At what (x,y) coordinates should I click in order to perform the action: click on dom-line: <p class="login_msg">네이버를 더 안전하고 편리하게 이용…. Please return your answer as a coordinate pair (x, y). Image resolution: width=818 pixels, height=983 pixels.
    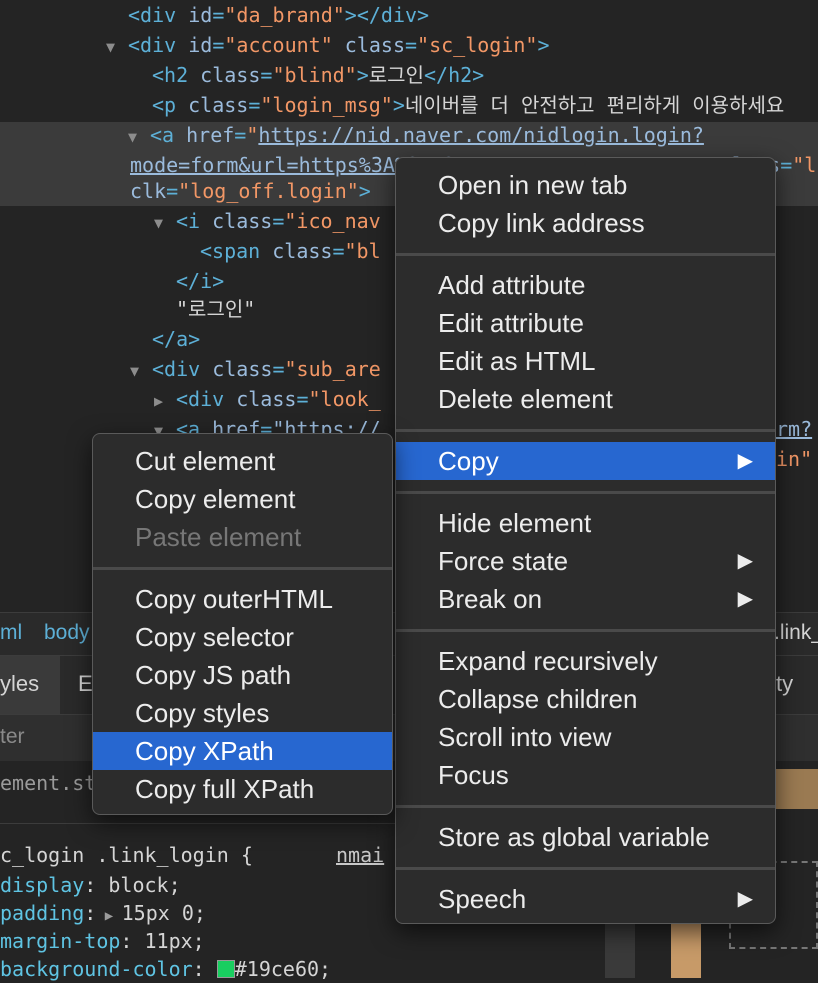
    Looking at the image, I should click on (468, 105).